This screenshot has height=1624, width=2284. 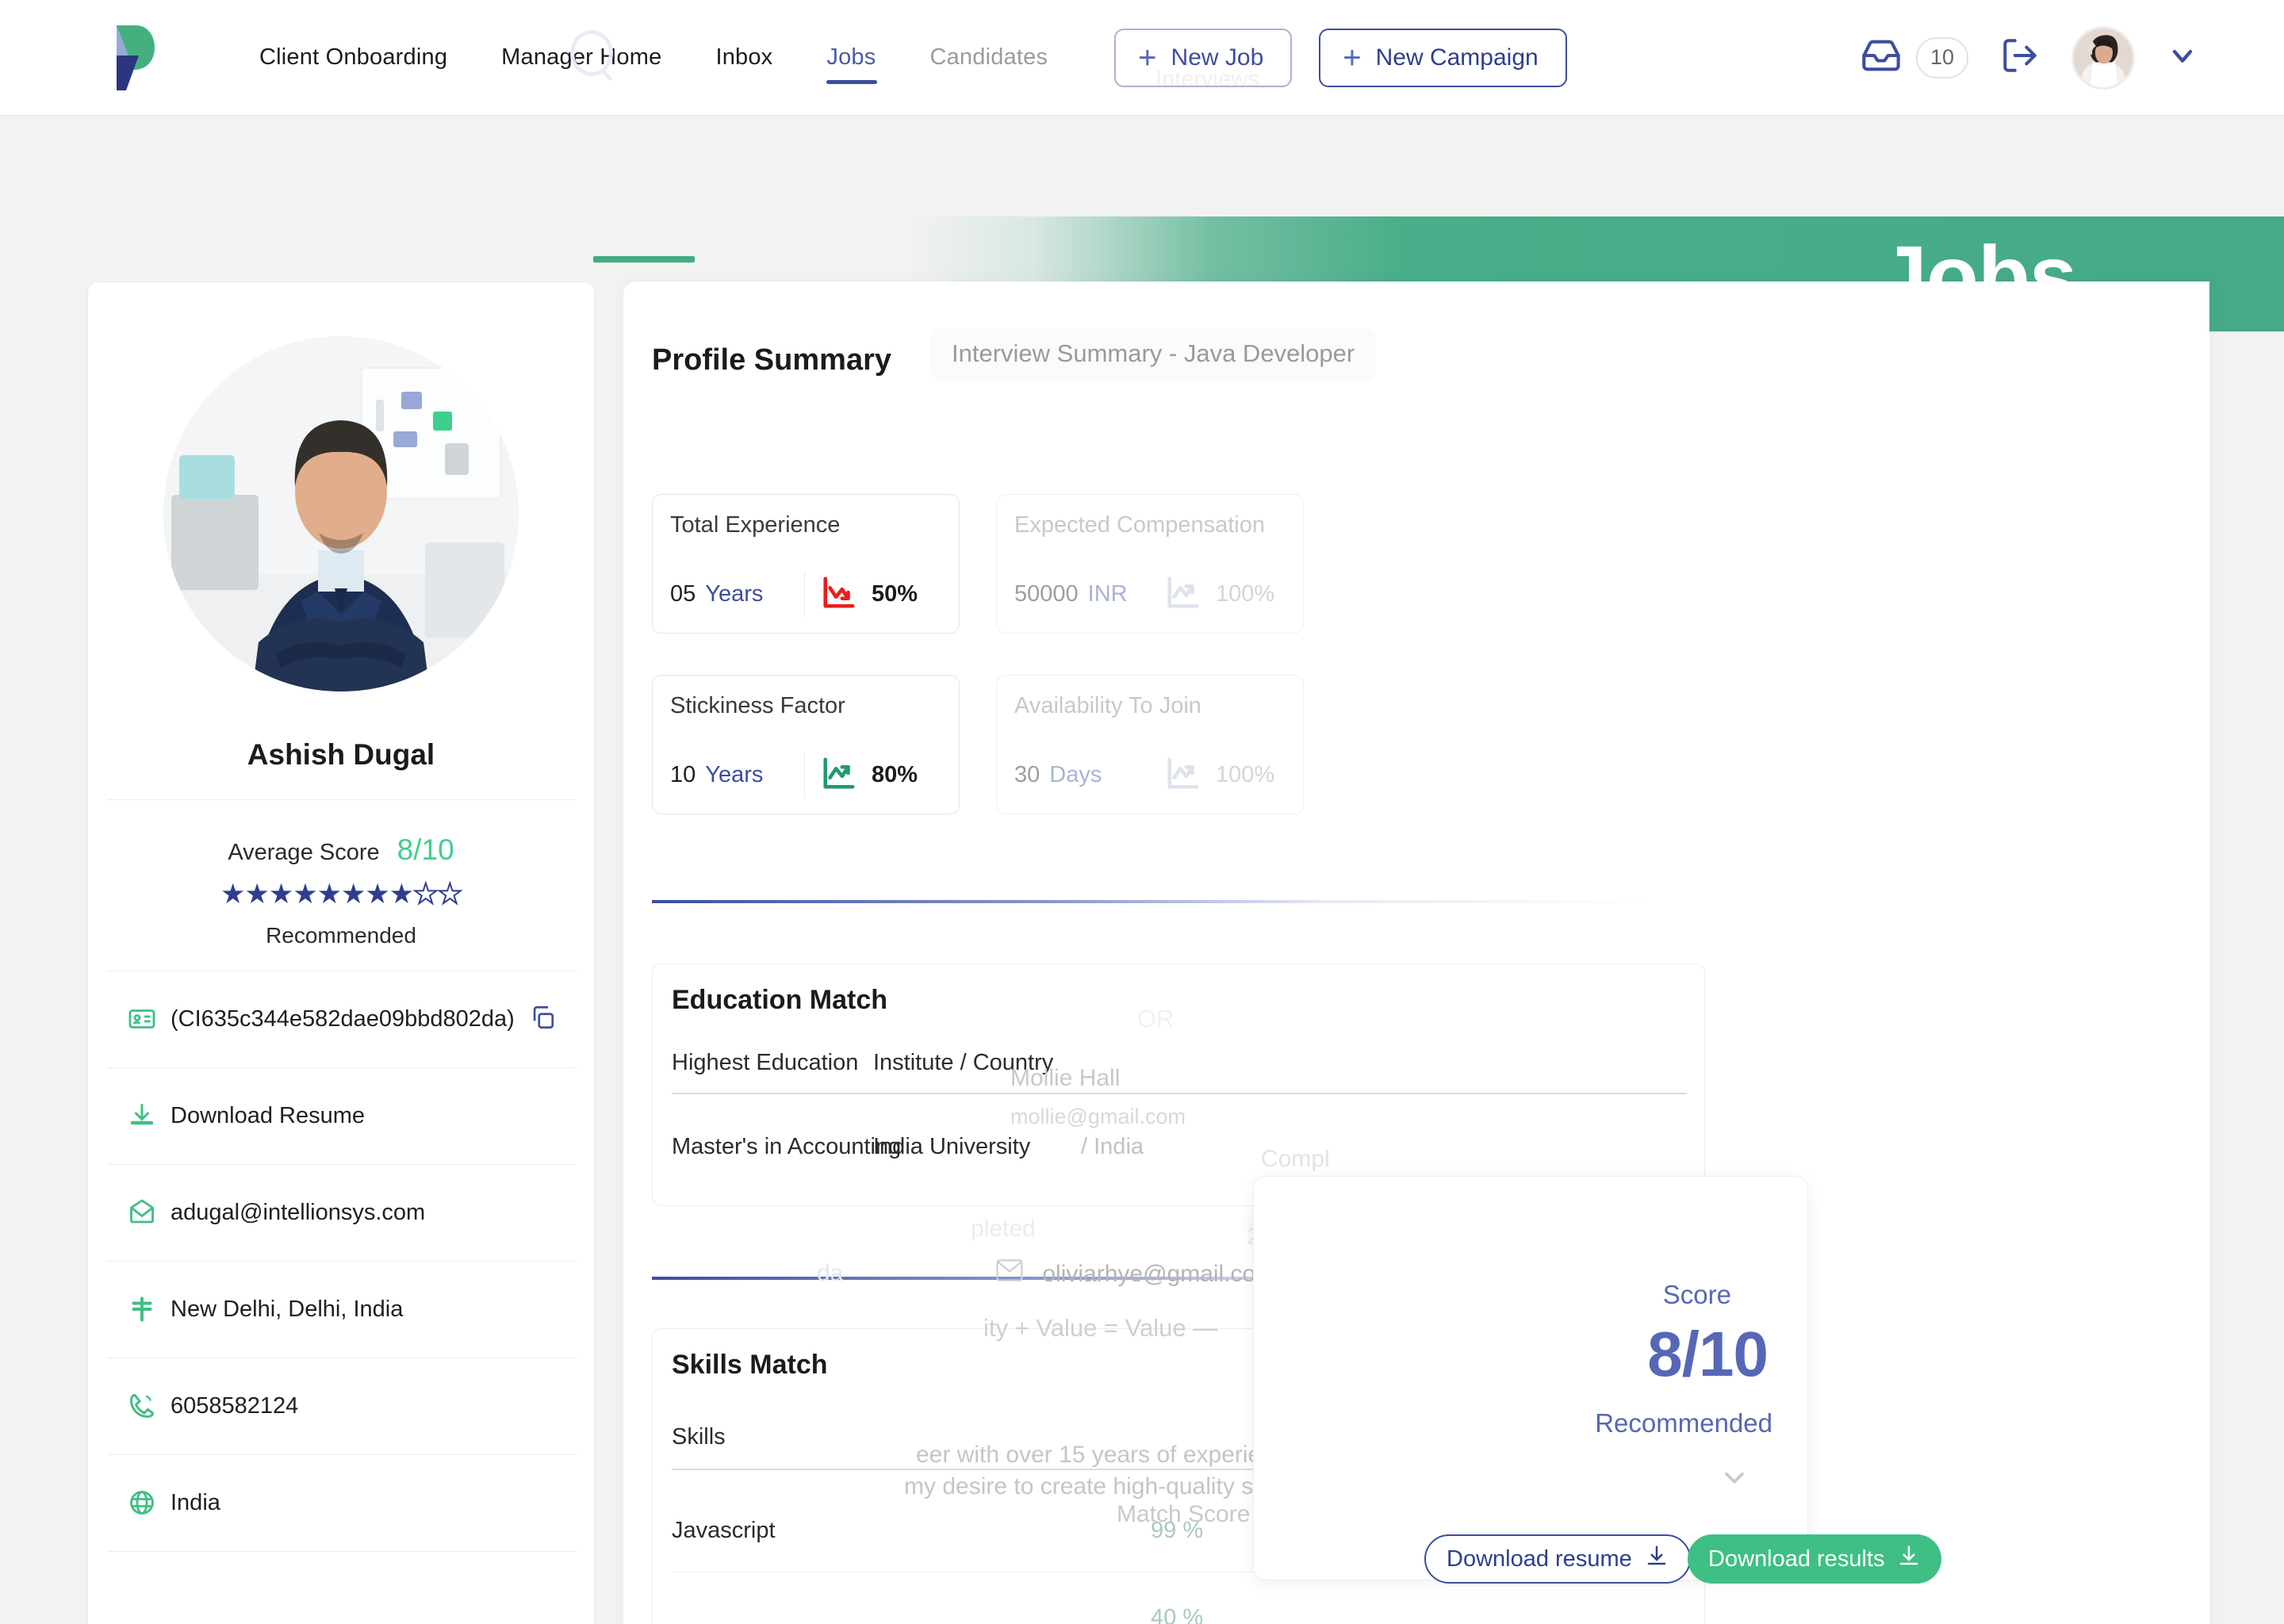 What do you see at coordinates (806, 744) in the screenshot?
I see `stat-card-stickiness-factor: Stickiness Factor 10 Years 80%` at bounding box center [806, 744].